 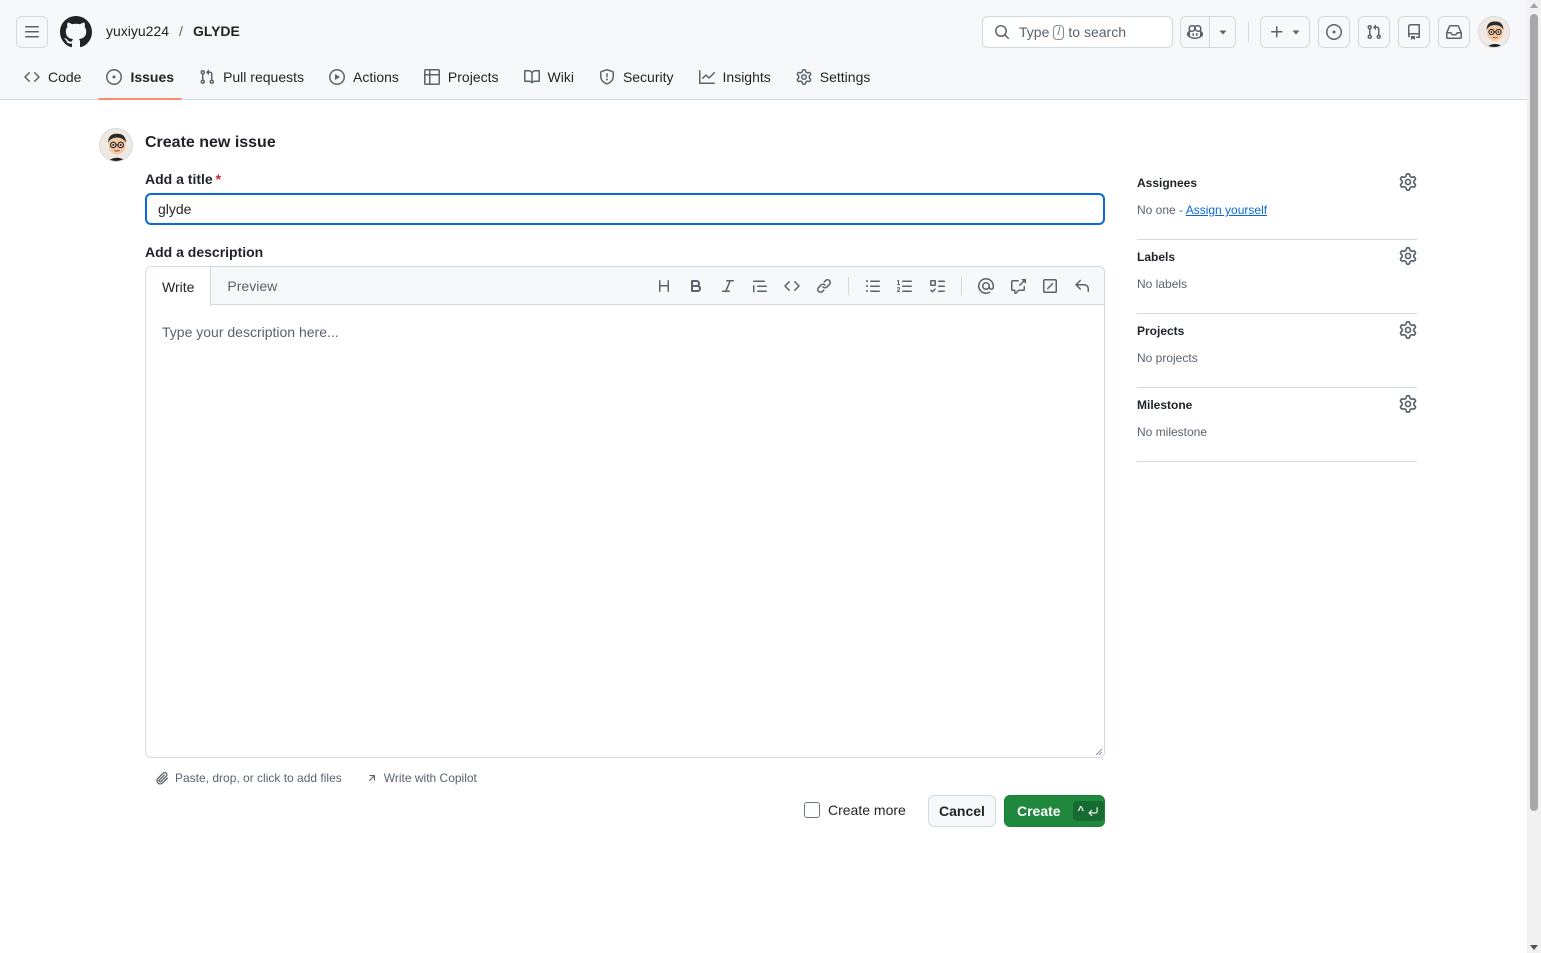 I want to click on milestone-section: Milestone No milestone, so click(x=1277, y=425).